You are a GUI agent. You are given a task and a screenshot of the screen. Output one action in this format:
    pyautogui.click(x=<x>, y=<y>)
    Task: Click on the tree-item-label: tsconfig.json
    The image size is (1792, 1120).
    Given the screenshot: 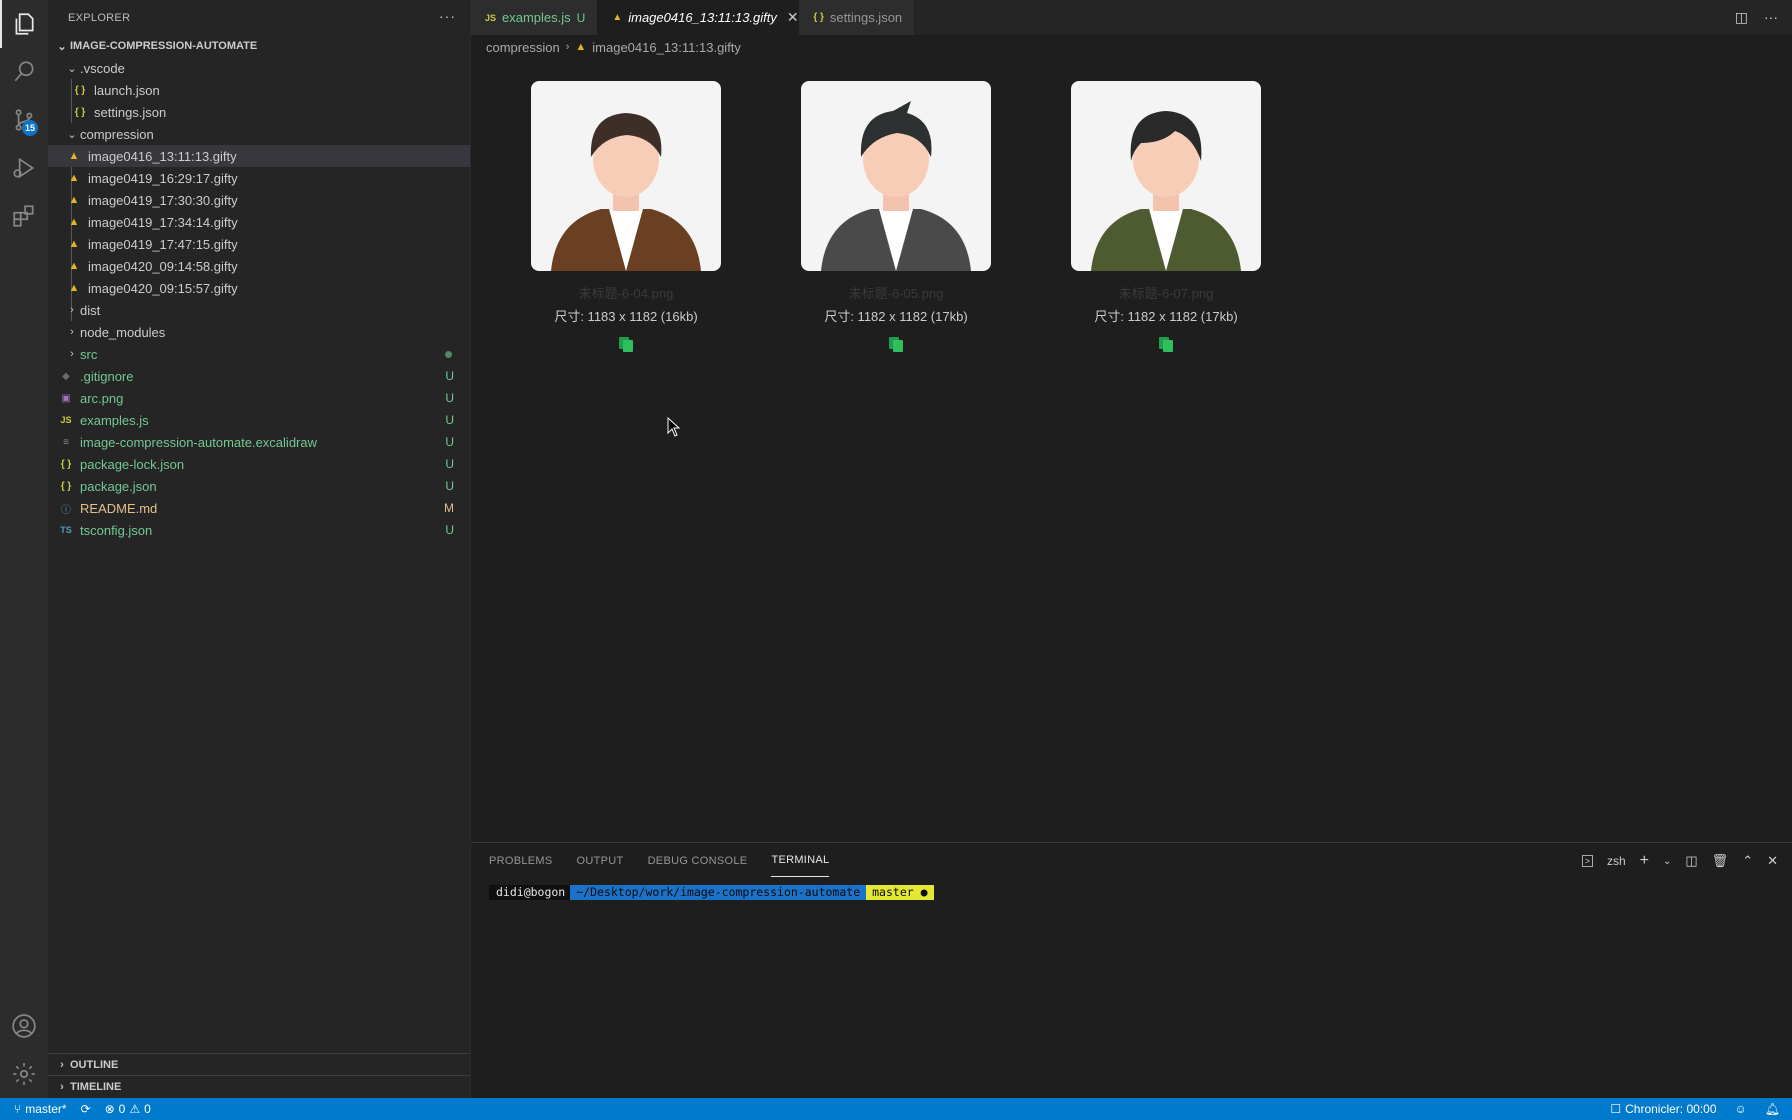 What is the action you would take?
    pyautogui.click(x=116, y=530)
    